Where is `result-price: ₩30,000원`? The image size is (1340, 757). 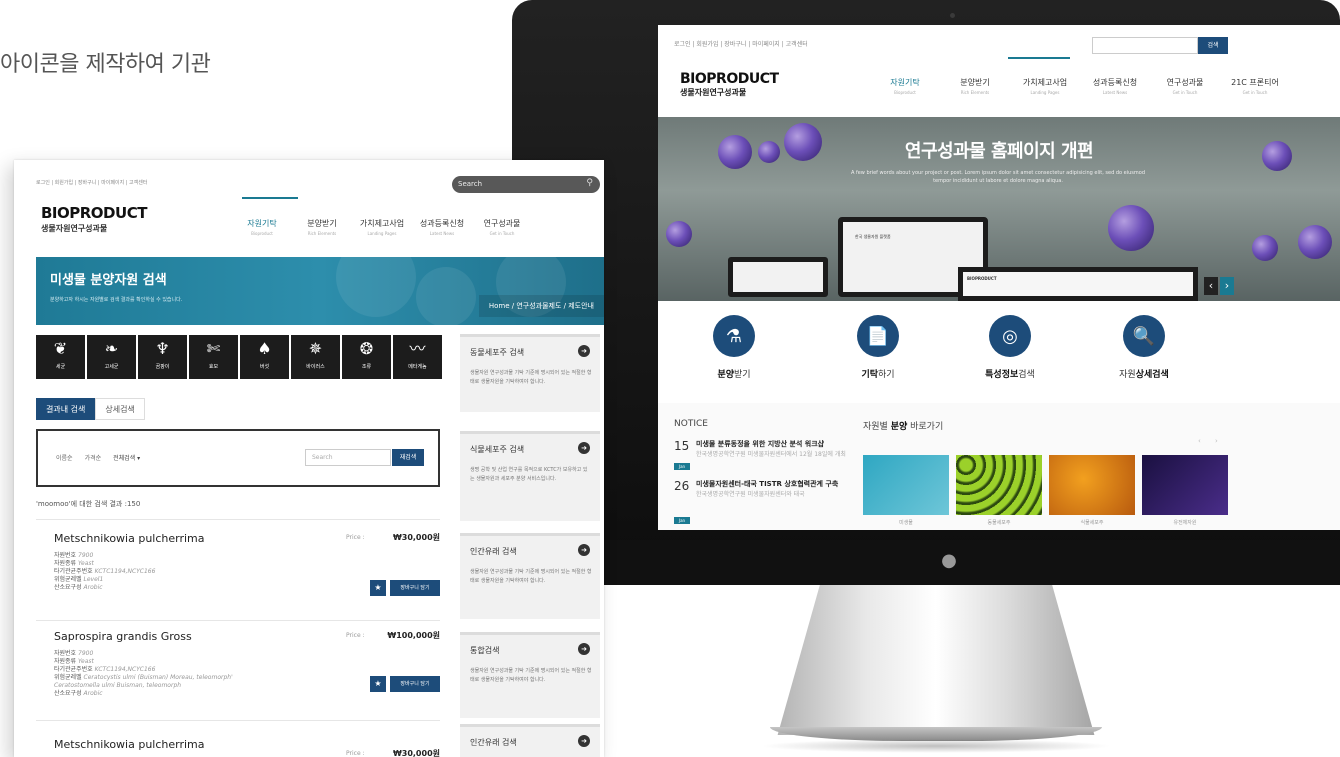 result-price: ₩30,000원 is located at coordinates (416, 537).